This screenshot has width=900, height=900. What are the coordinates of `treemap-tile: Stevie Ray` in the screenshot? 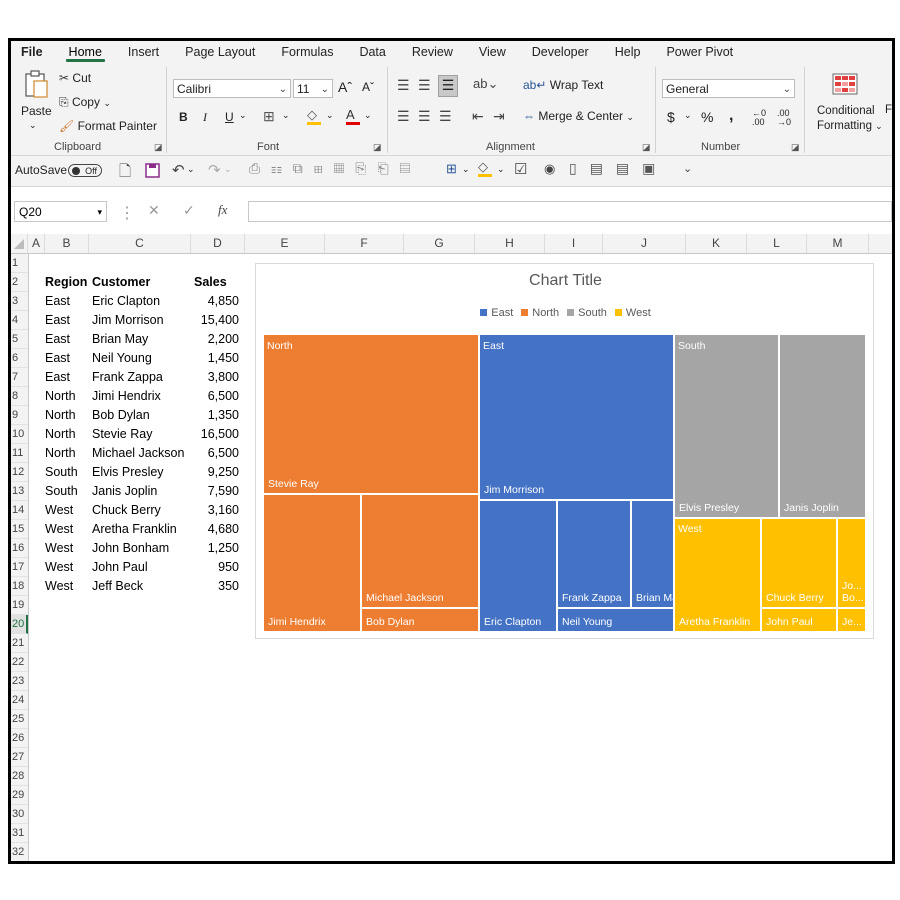 It's located at (371, 414).